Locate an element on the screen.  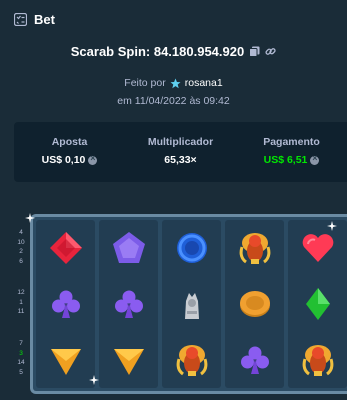
link-icon is located at coordinates (270, 51).